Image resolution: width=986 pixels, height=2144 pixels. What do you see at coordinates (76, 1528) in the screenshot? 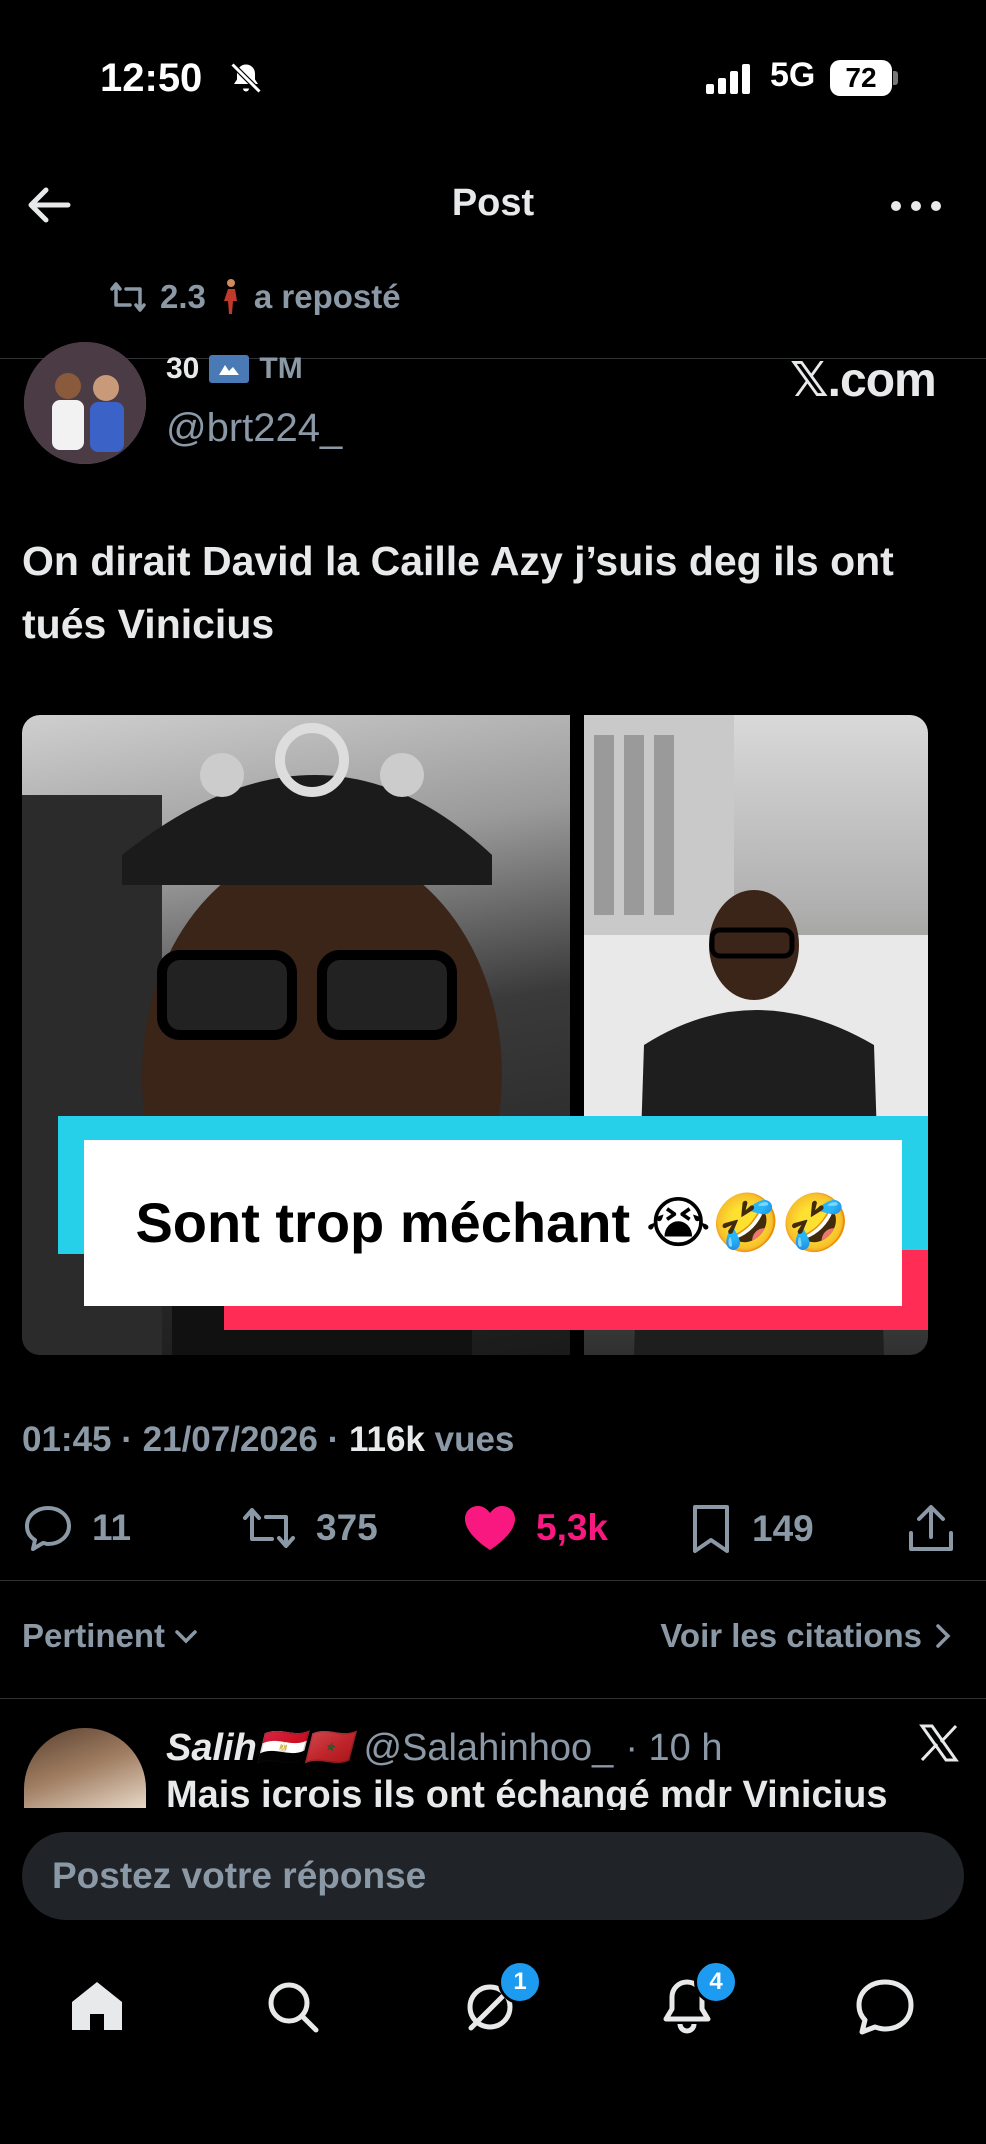
I see `reply-button: 11` at bounding box center [76, 1528].